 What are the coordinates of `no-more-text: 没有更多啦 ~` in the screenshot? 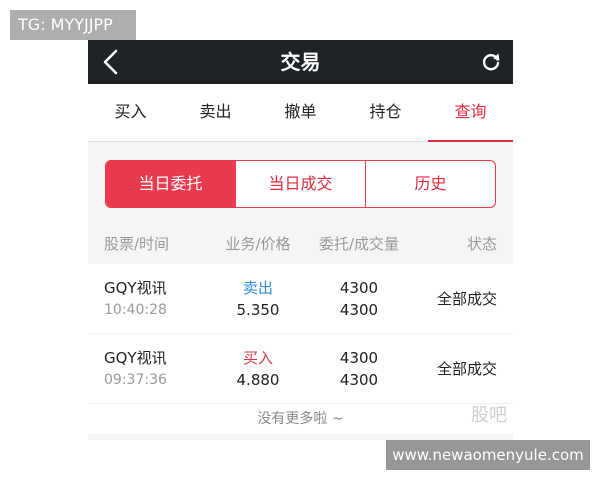 It's located at (300, 419).